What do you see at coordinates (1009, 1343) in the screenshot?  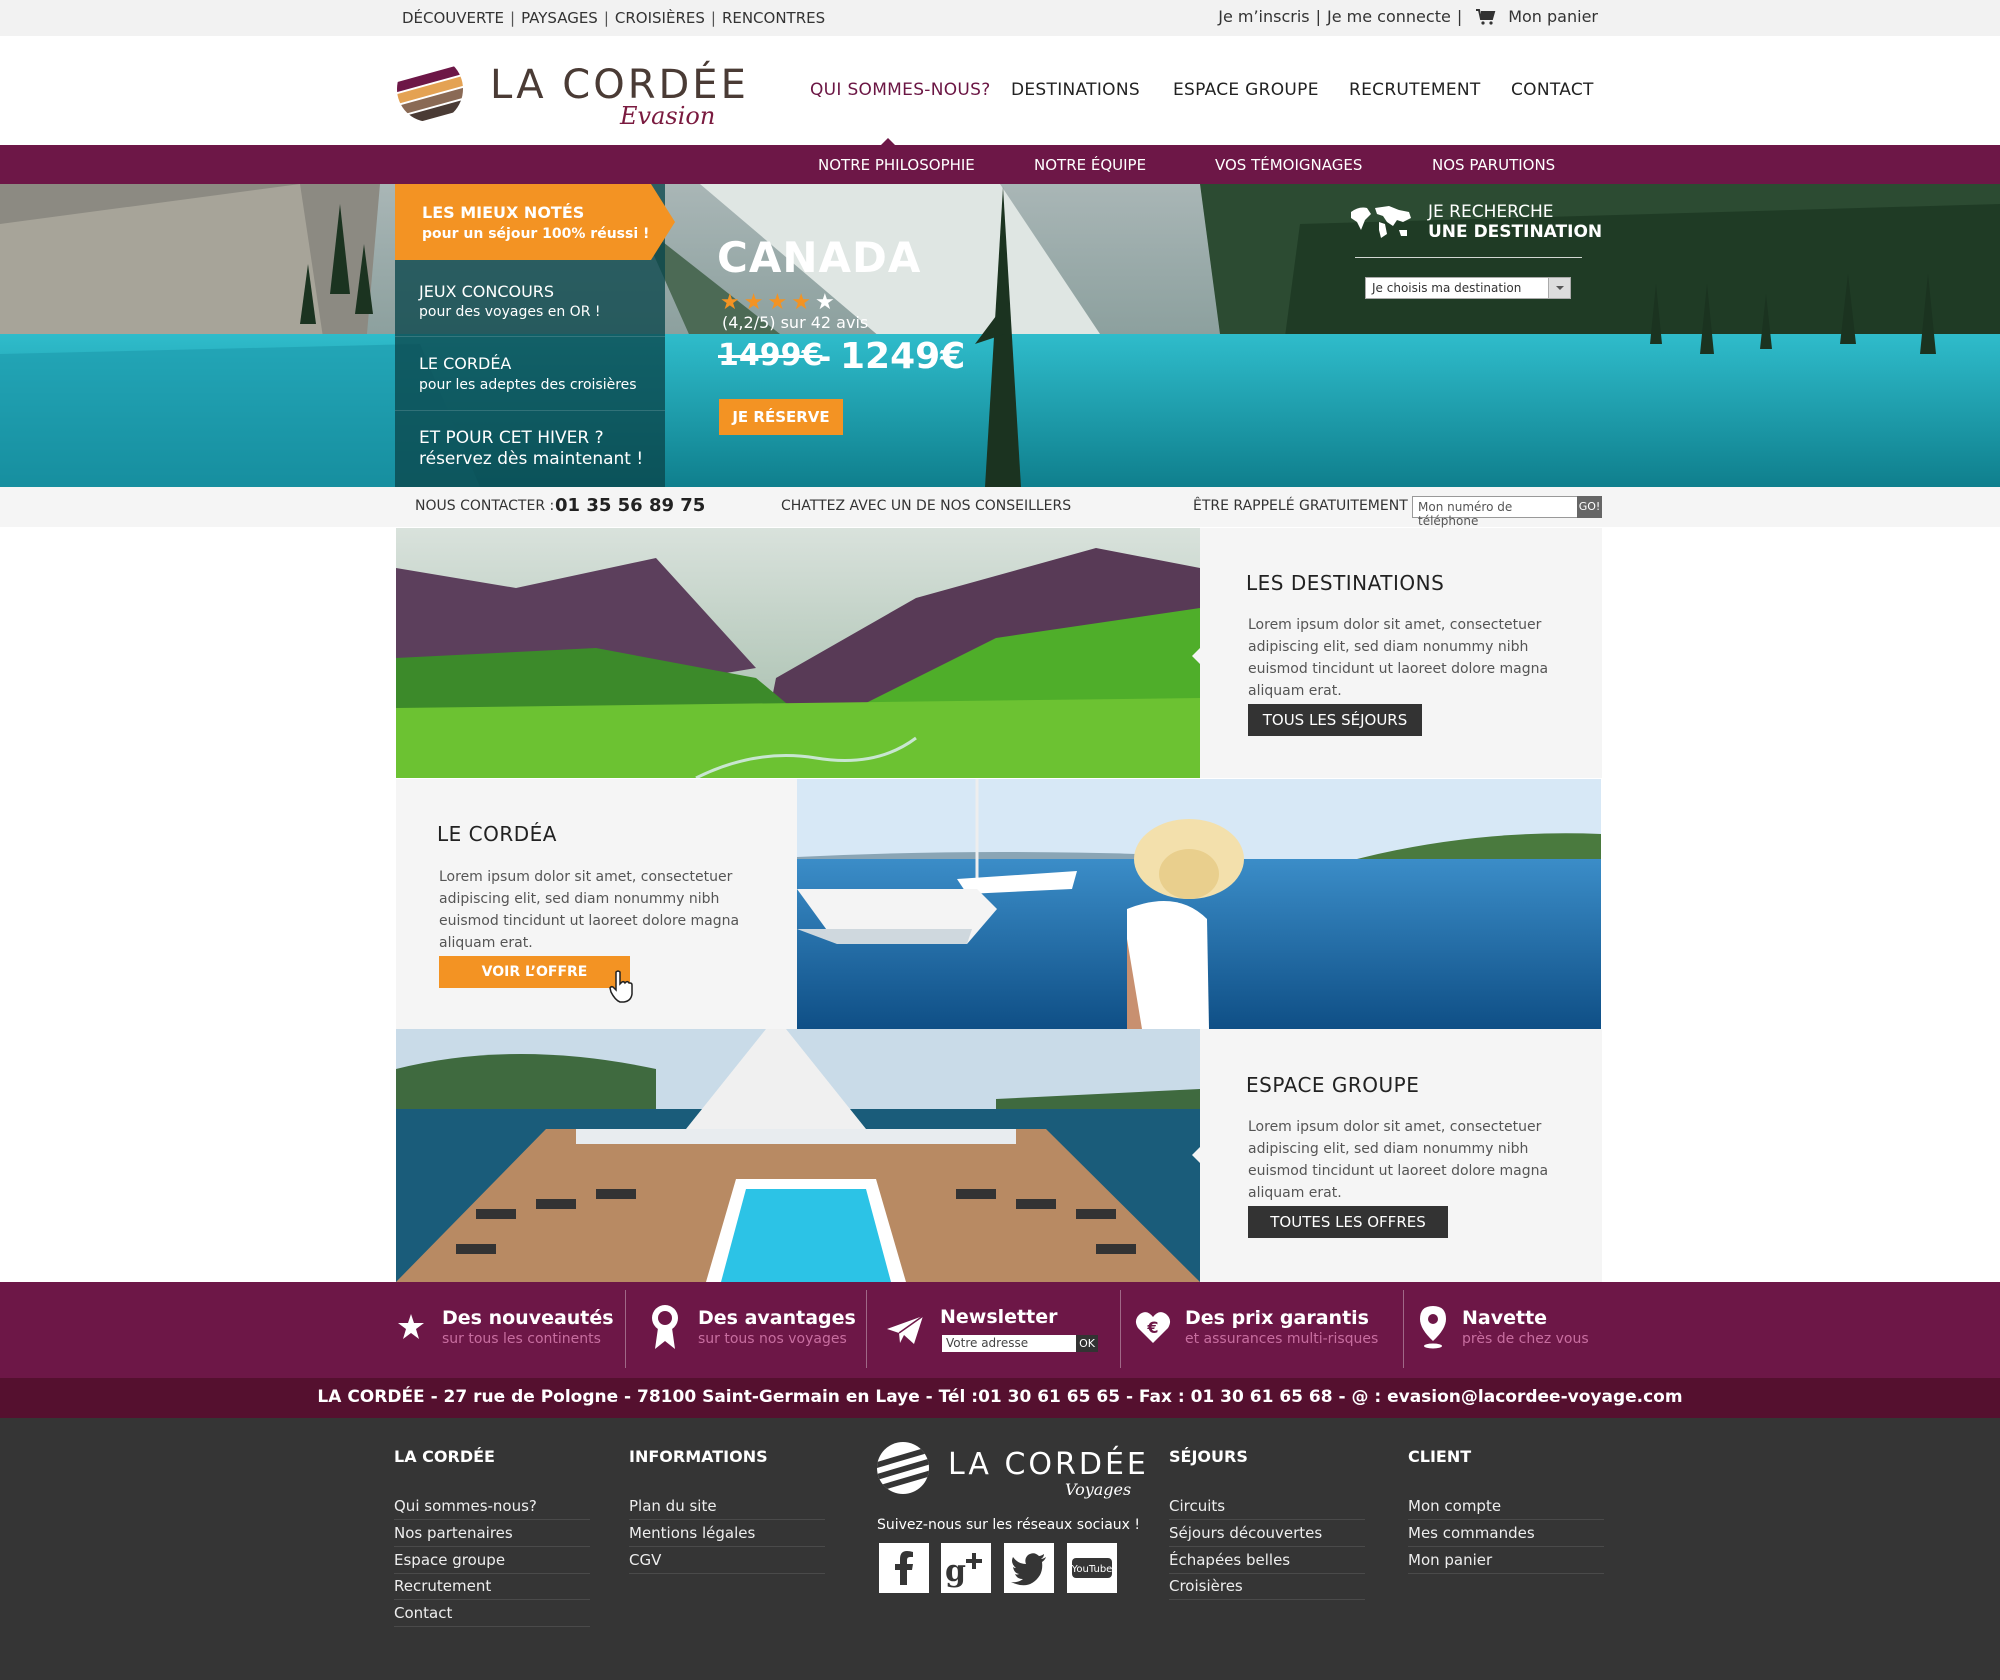 I see `newsletter-input: Votre adresse` at bounding box center [1009, 1343].